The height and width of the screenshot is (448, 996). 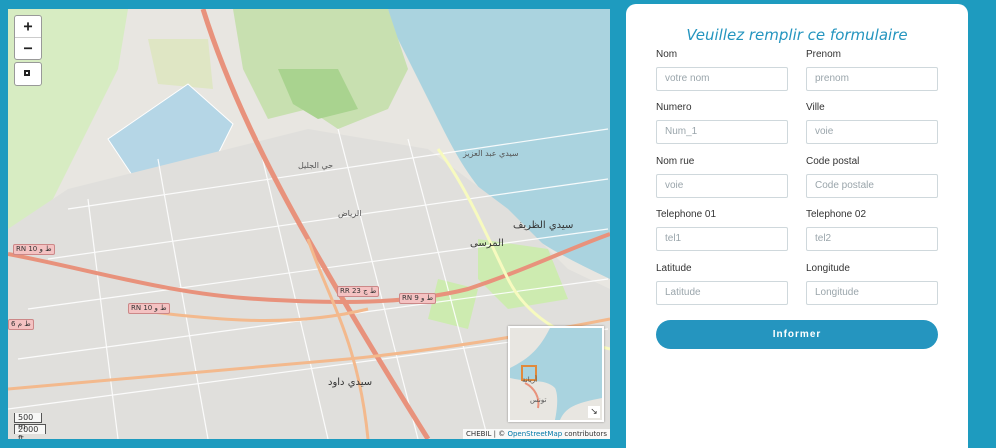 I want to click on map-label-marsa: المرسى, so click(x=487, y=243).